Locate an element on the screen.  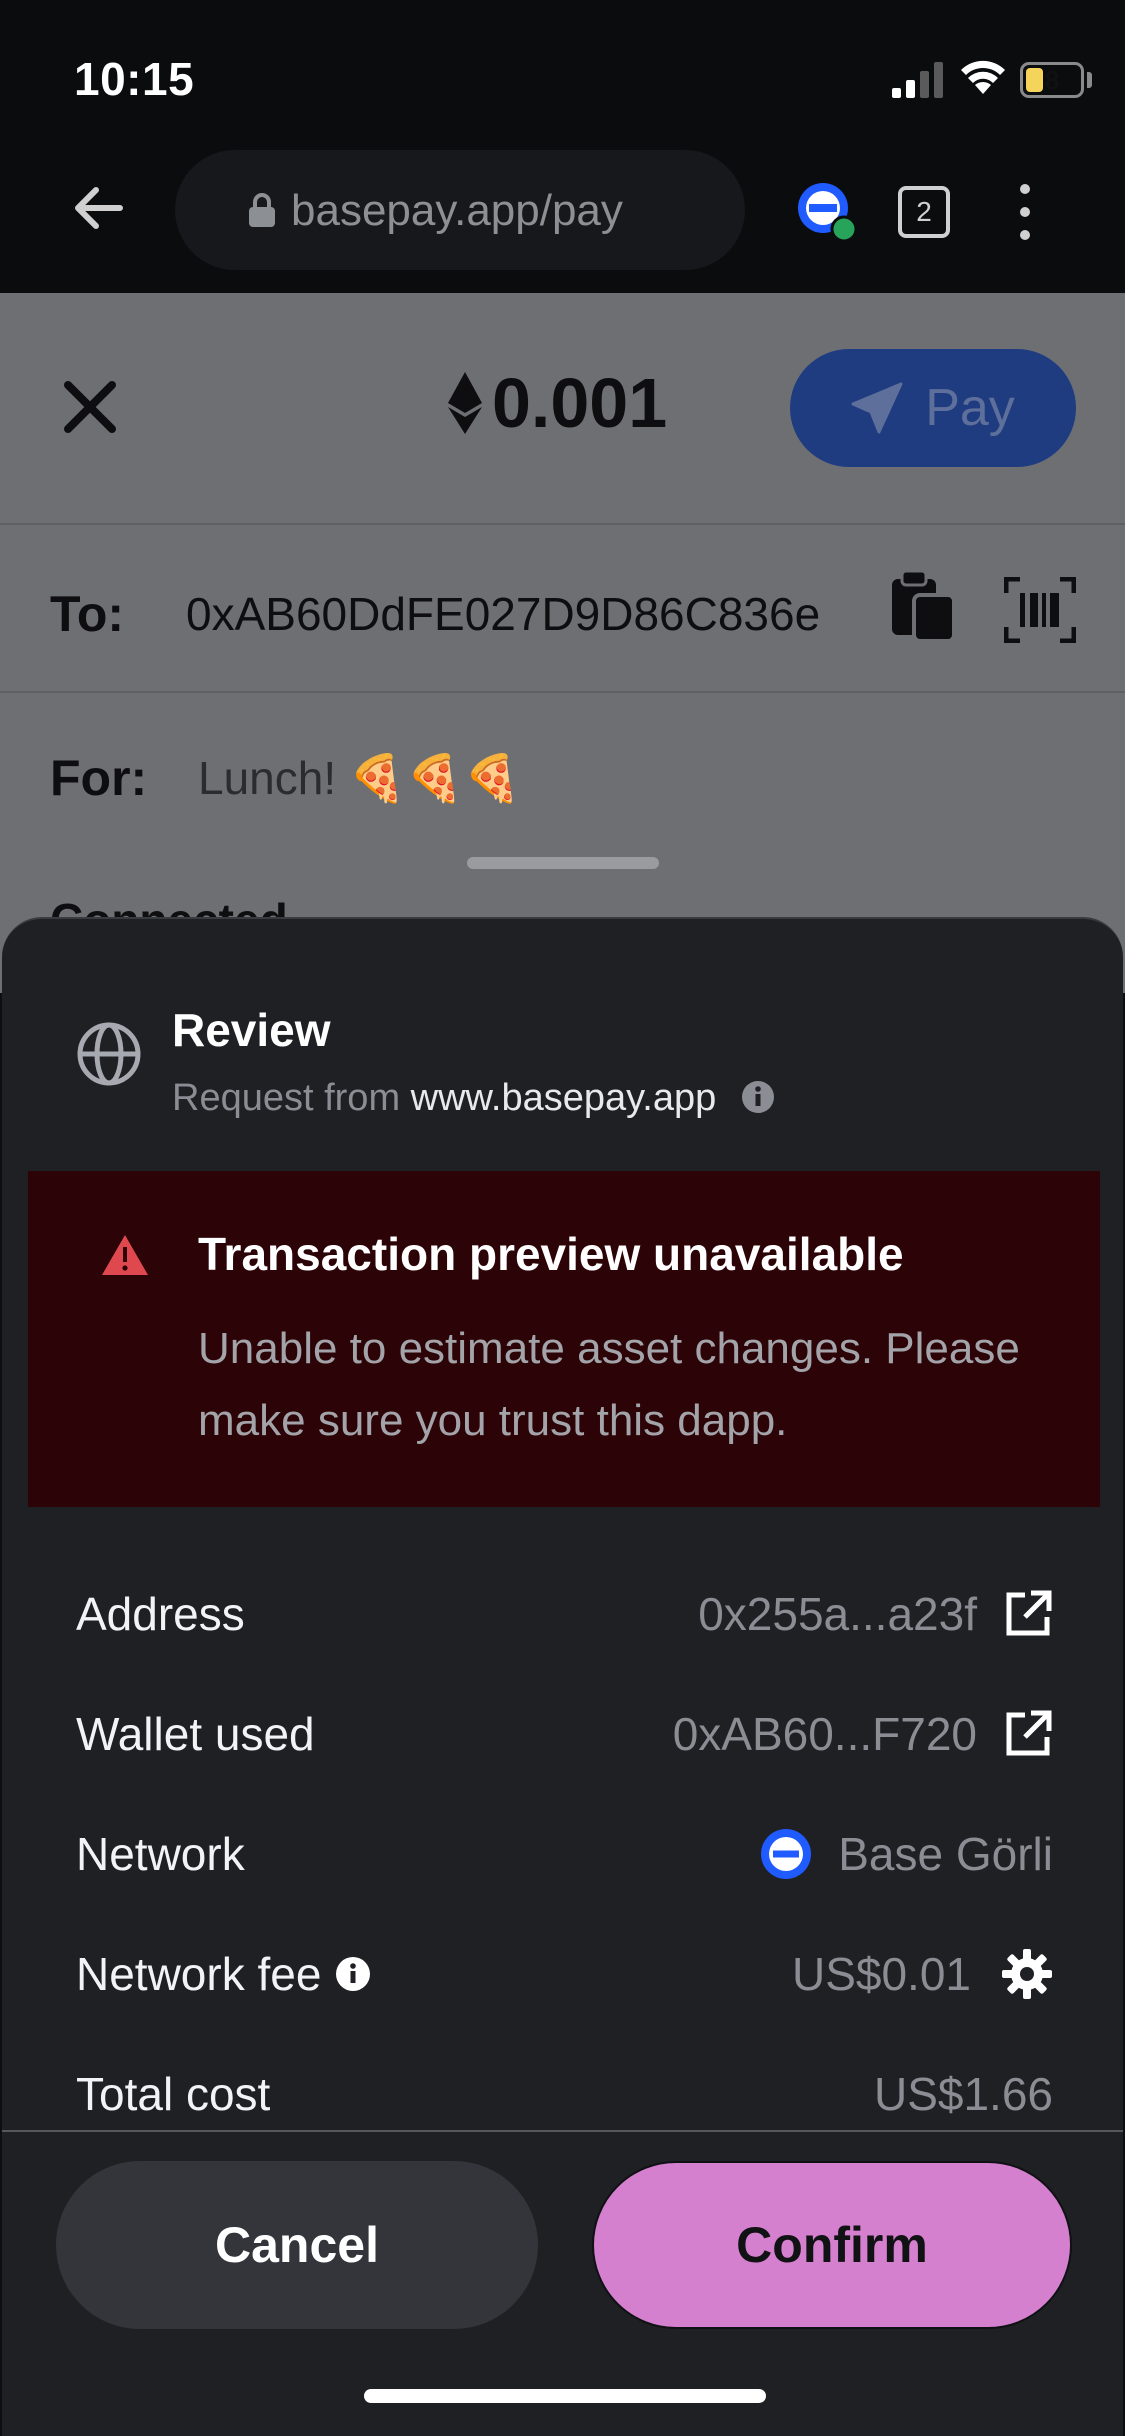
review-header: Review Request from www.basepay.app is located at coordinates (562, 1044).